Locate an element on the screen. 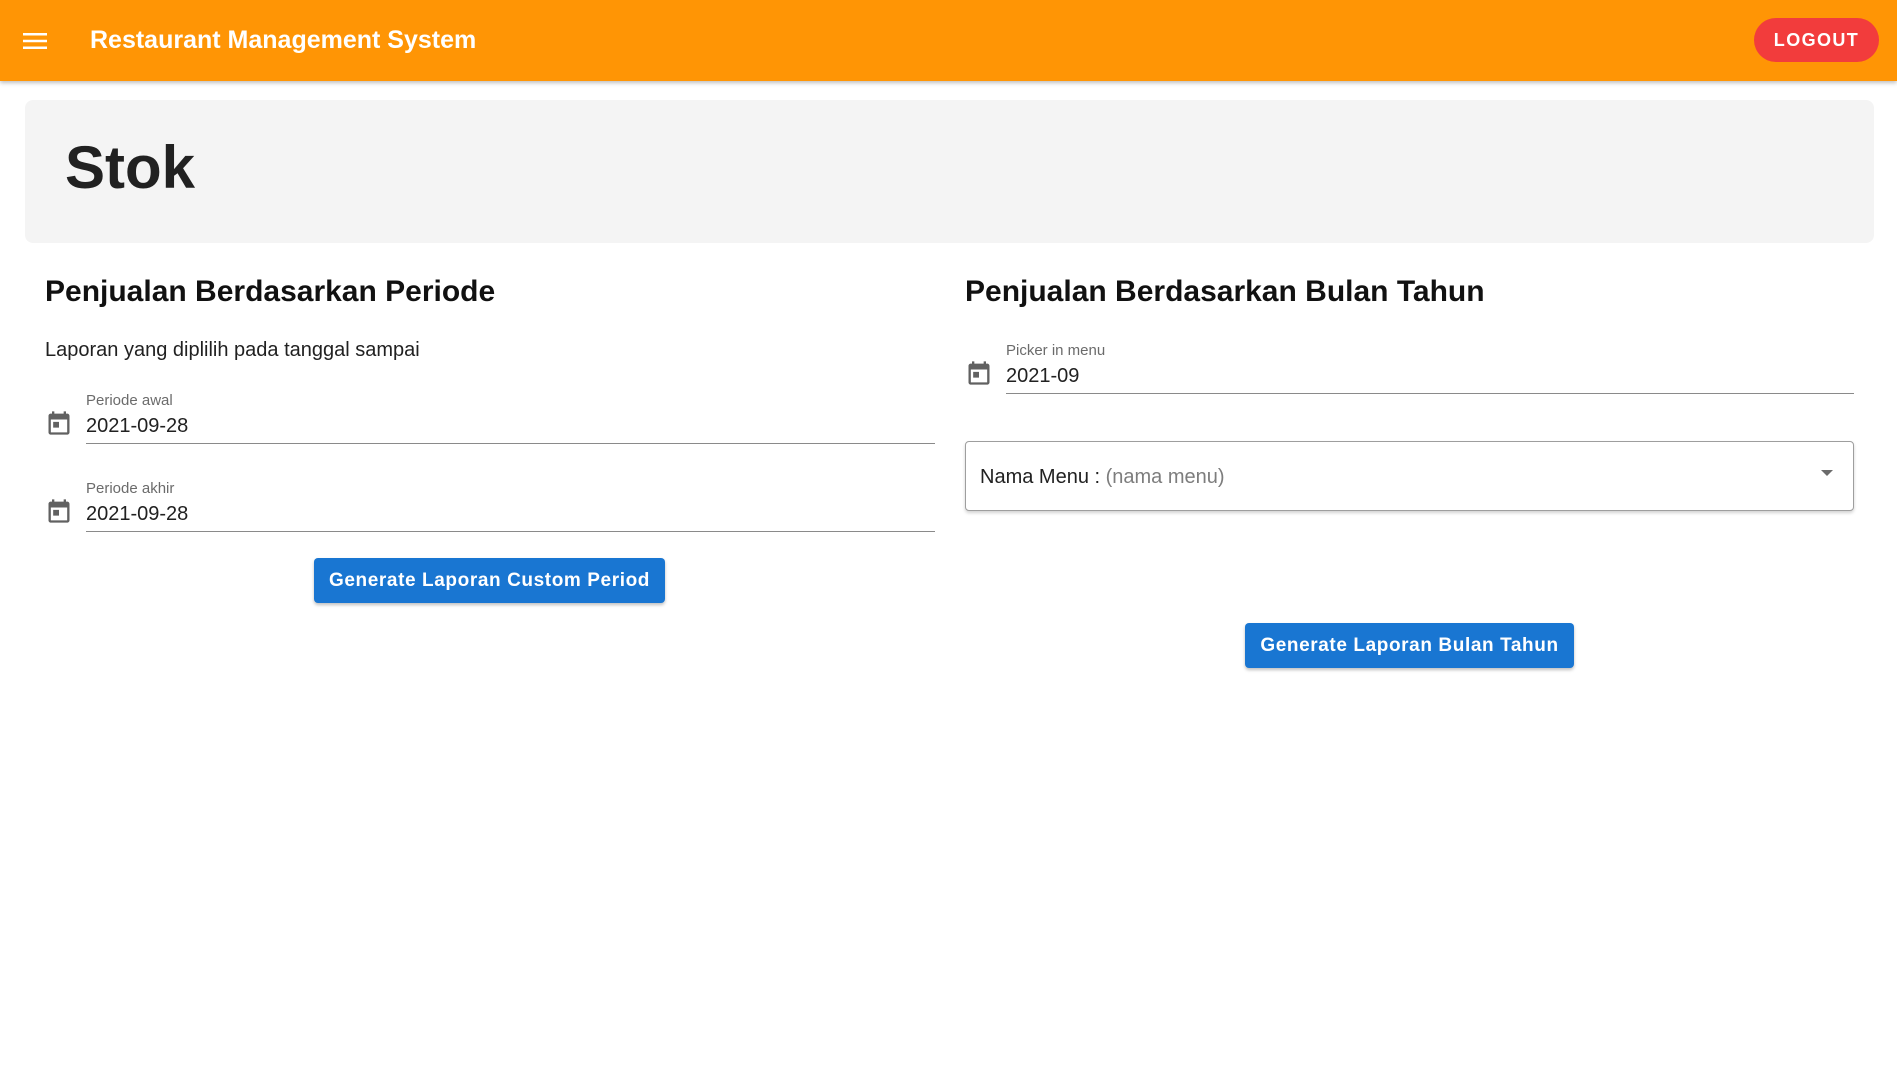  app-title: Restaurant Management System is located at coordinates (283, 40).